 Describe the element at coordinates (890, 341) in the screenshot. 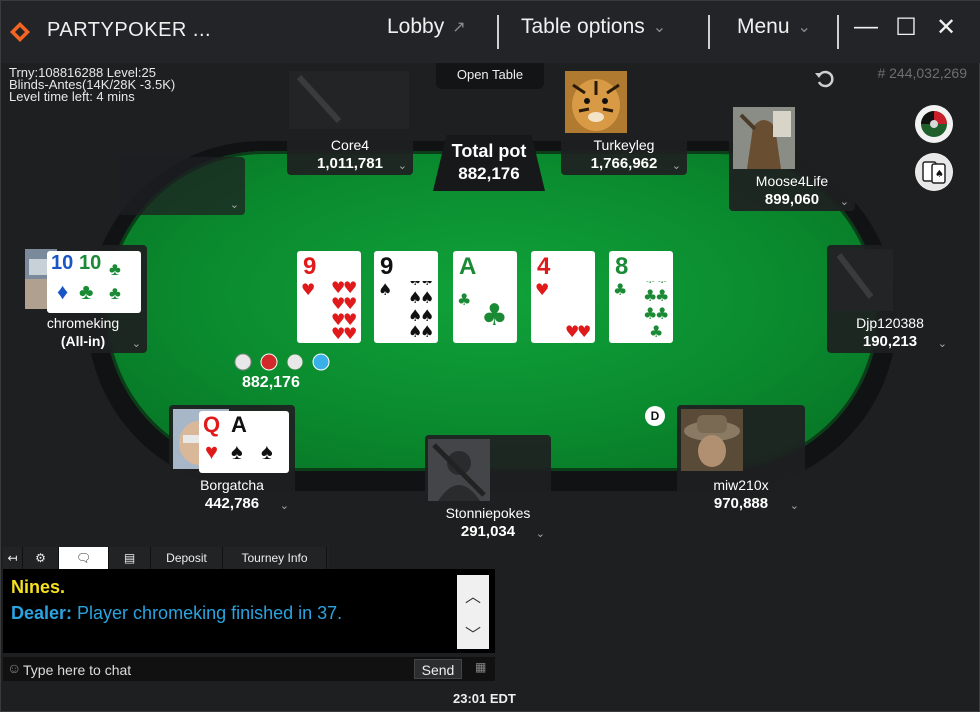

I see `player-stack: 190,213` at that location.